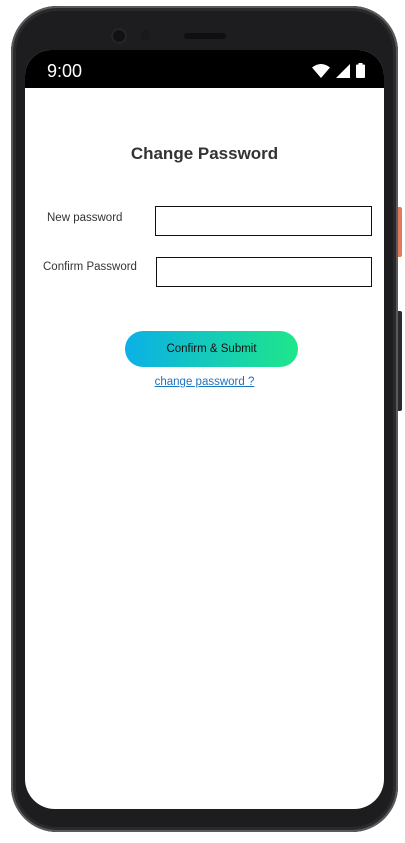 This screenshot has width=405, height=843. What do you see at coordinates (211, 349) in the screenshot?
I see `confirm-submit-button: Confirm & Submit` at bounding box center [211, 349].